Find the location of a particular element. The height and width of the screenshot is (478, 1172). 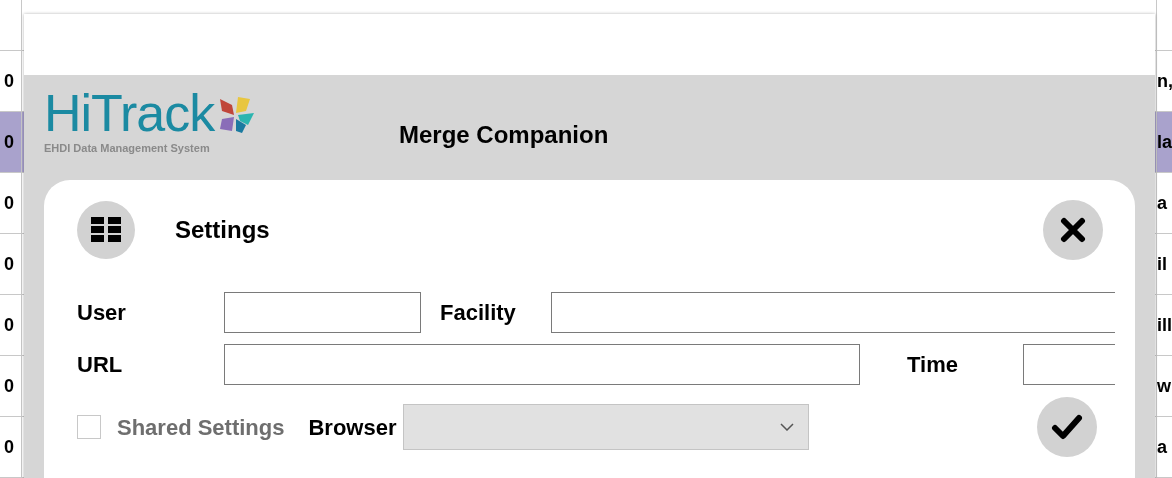

window-title: Merge Companion is located at coordinates (504, 135).